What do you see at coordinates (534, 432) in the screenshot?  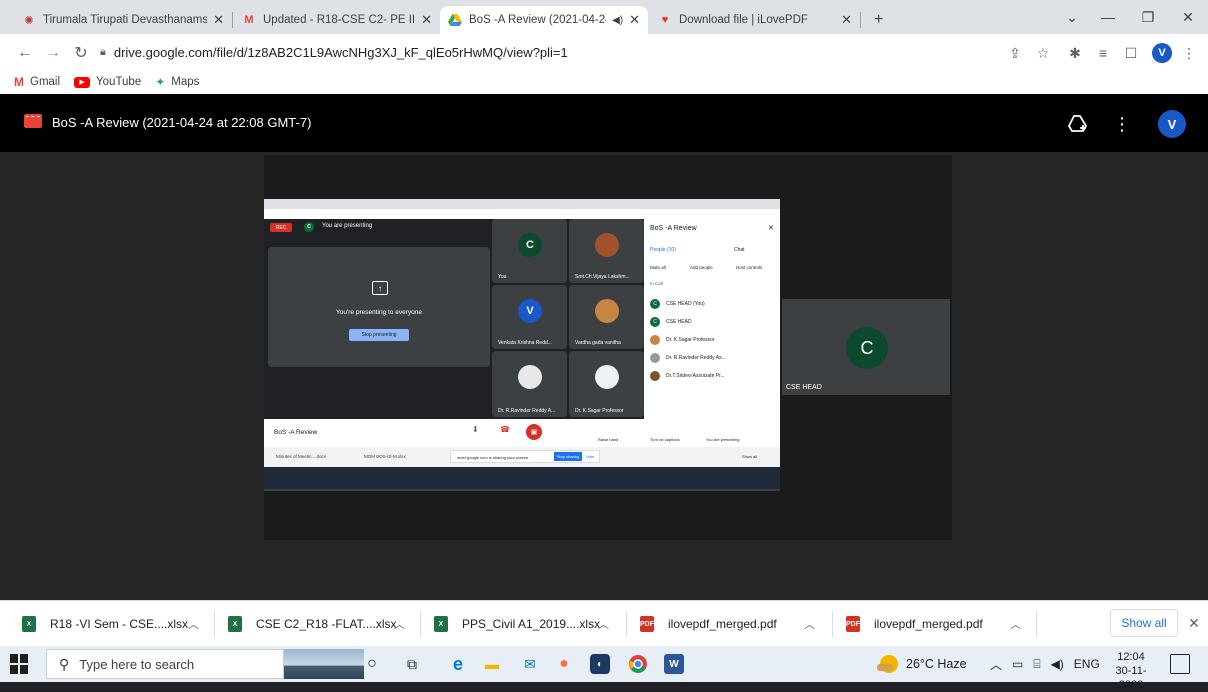 I see `camera-off-icon: ▣` at bounding box center [534, 432].